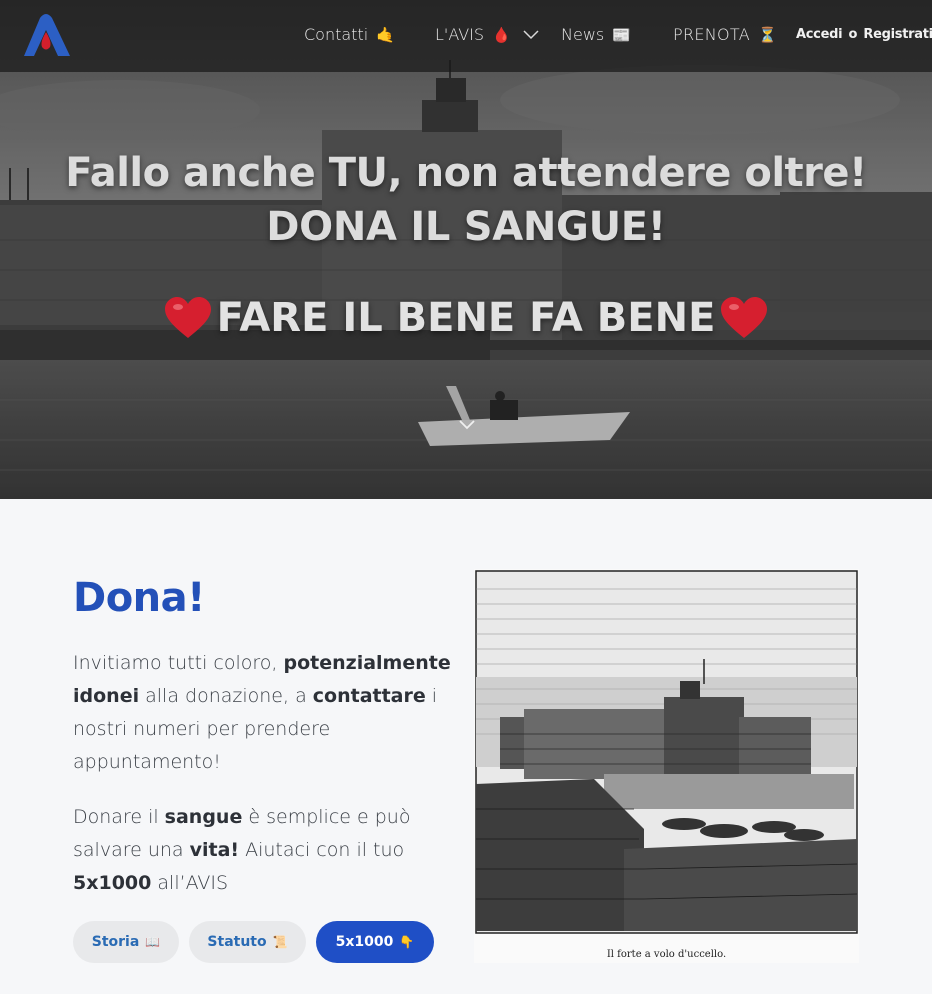 Image resolution: width=932 pixels, height=994 pixels. Describe the element at coordinates (767, 34) in the screenshot. I see `hourglass-icon: ⏳` at that location.